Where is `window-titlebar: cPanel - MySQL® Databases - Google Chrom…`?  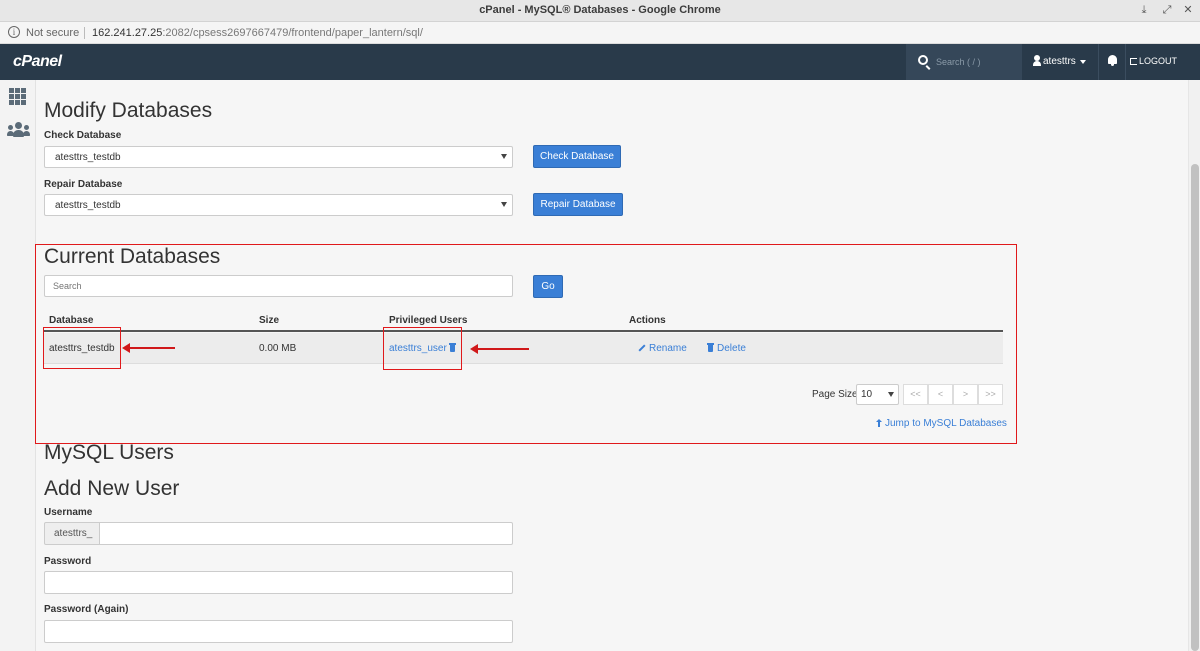 window-titlebar: cPanel - MySQL® Databases - Google Chrom… is located at coordinates (600, 11).